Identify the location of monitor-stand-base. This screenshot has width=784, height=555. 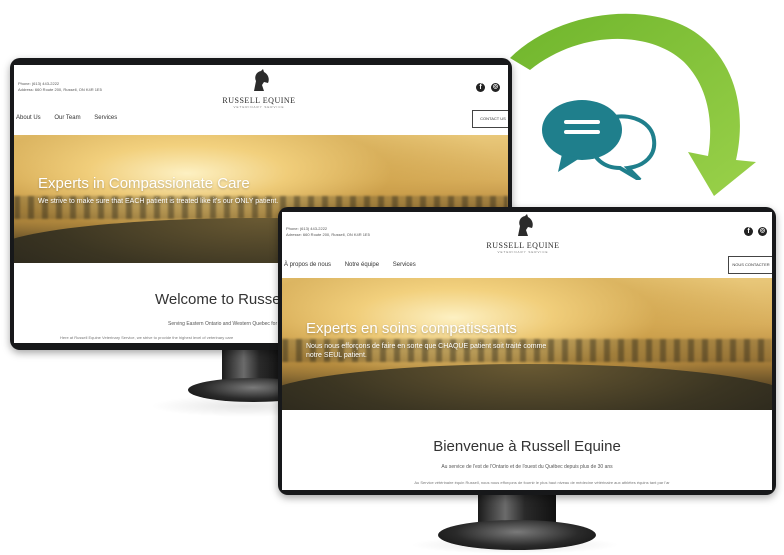
(517, 535).